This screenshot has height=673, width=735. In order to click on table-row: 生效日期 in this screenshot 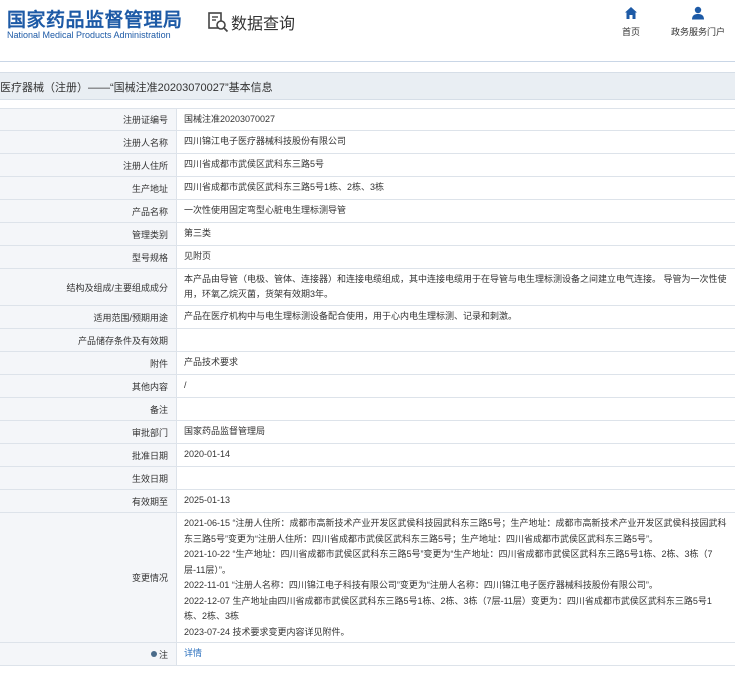, I will do `click(367, 478)`.